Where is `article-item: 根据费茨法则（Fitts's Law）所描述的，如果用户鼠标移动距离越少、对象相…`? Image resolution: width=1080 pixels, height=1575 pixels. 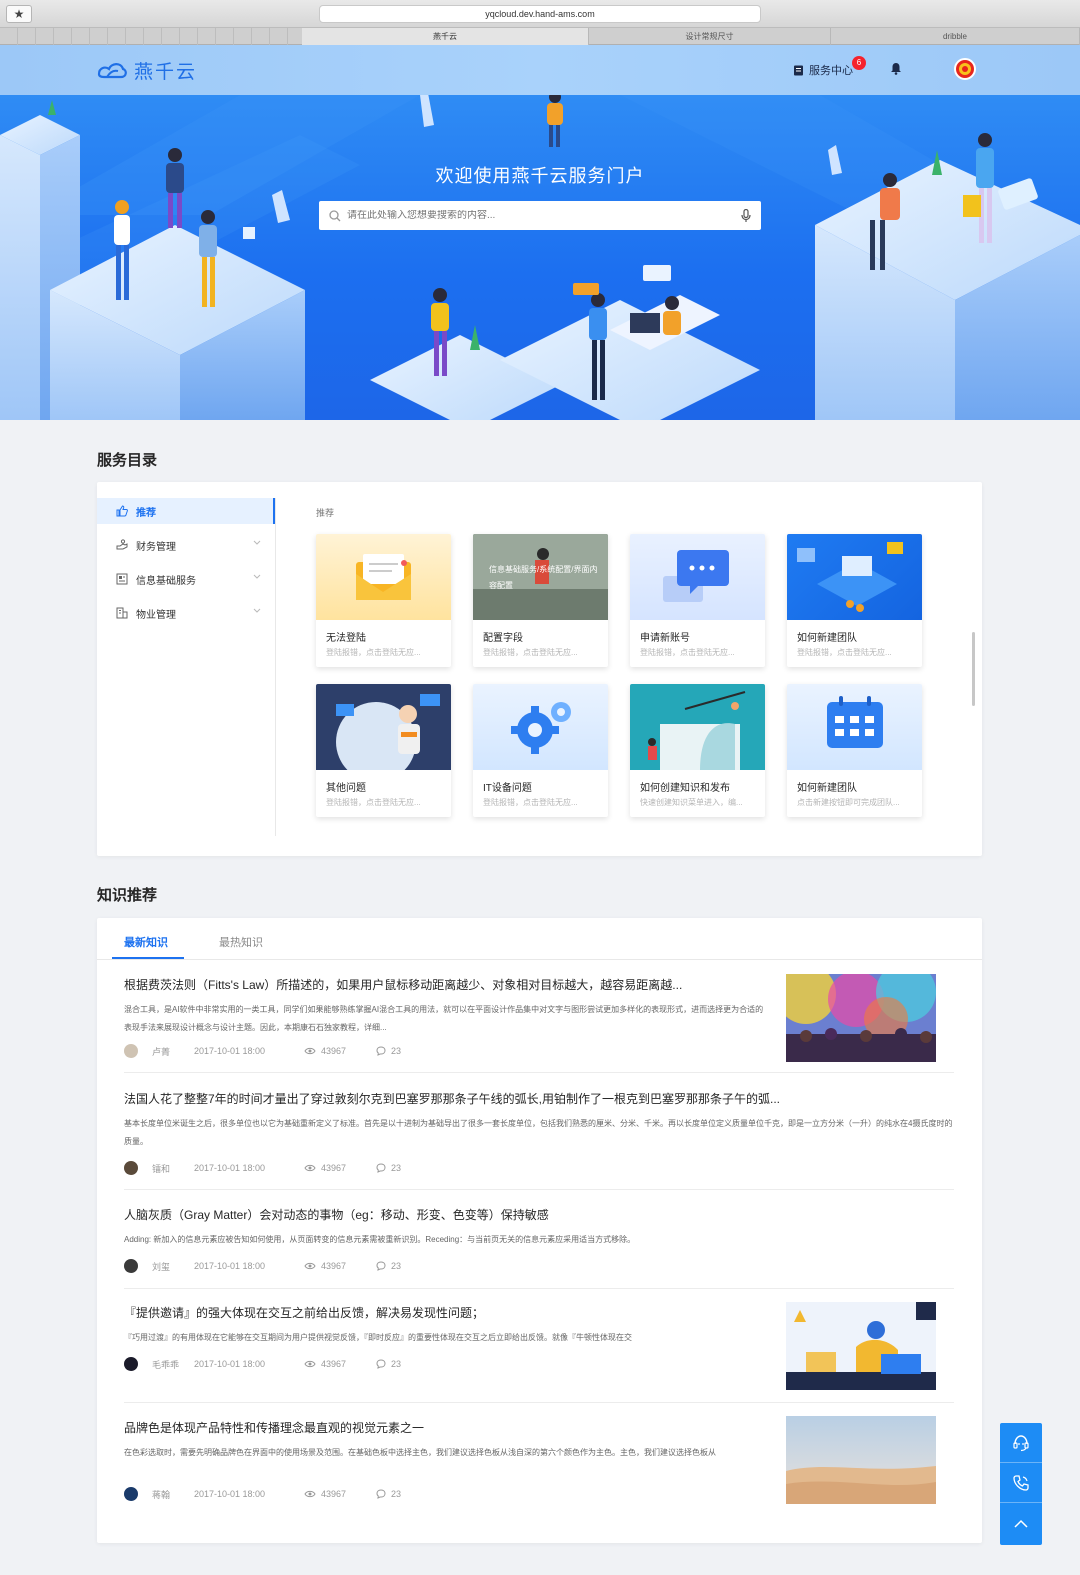 article-item: 根据费茨法则（Fitts's Law）所描述的，如果用户鼠标移动距离越少、对象相… is located at coordinates (444, 1006).